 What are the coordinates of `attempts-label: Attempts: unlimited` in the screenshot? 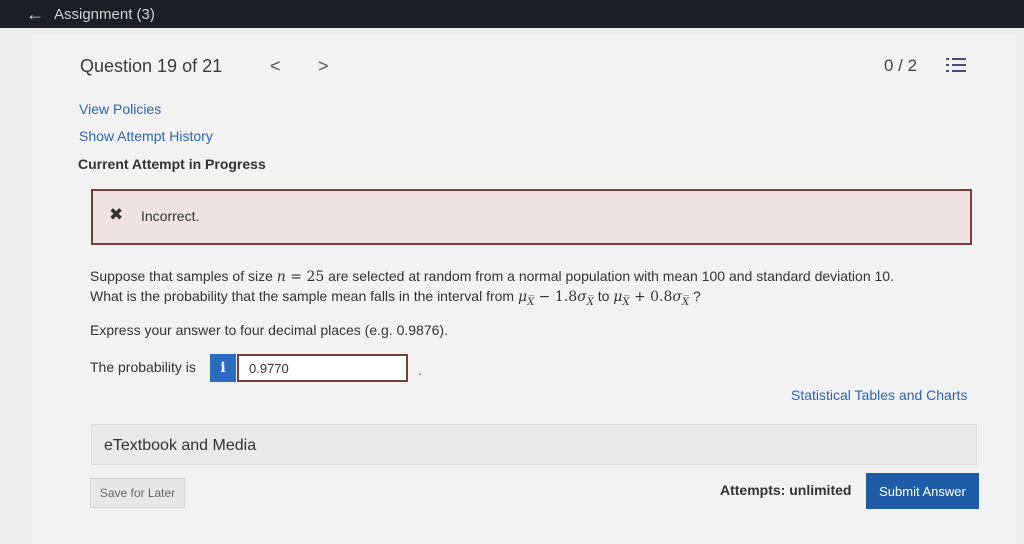 It's located at (786, 490).